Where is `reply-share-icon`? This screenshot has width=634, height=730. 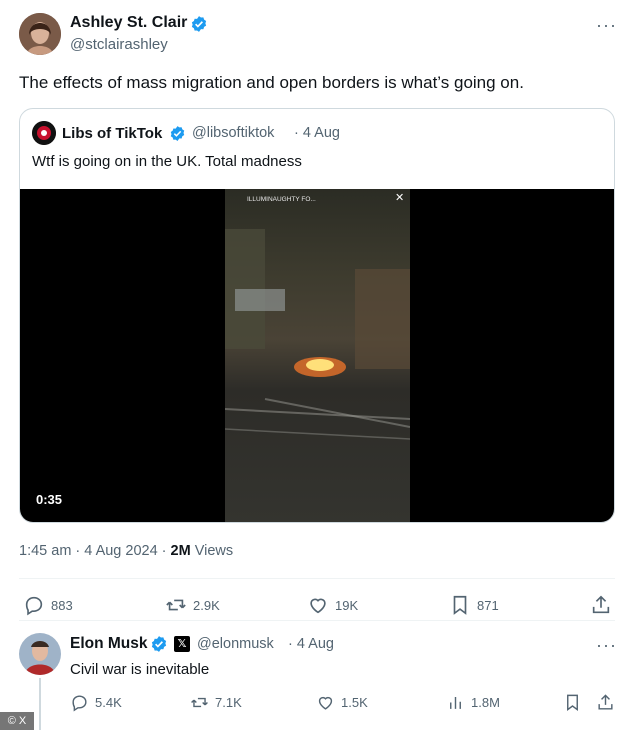 reply-share-icon is located at coordinates (605, 702).